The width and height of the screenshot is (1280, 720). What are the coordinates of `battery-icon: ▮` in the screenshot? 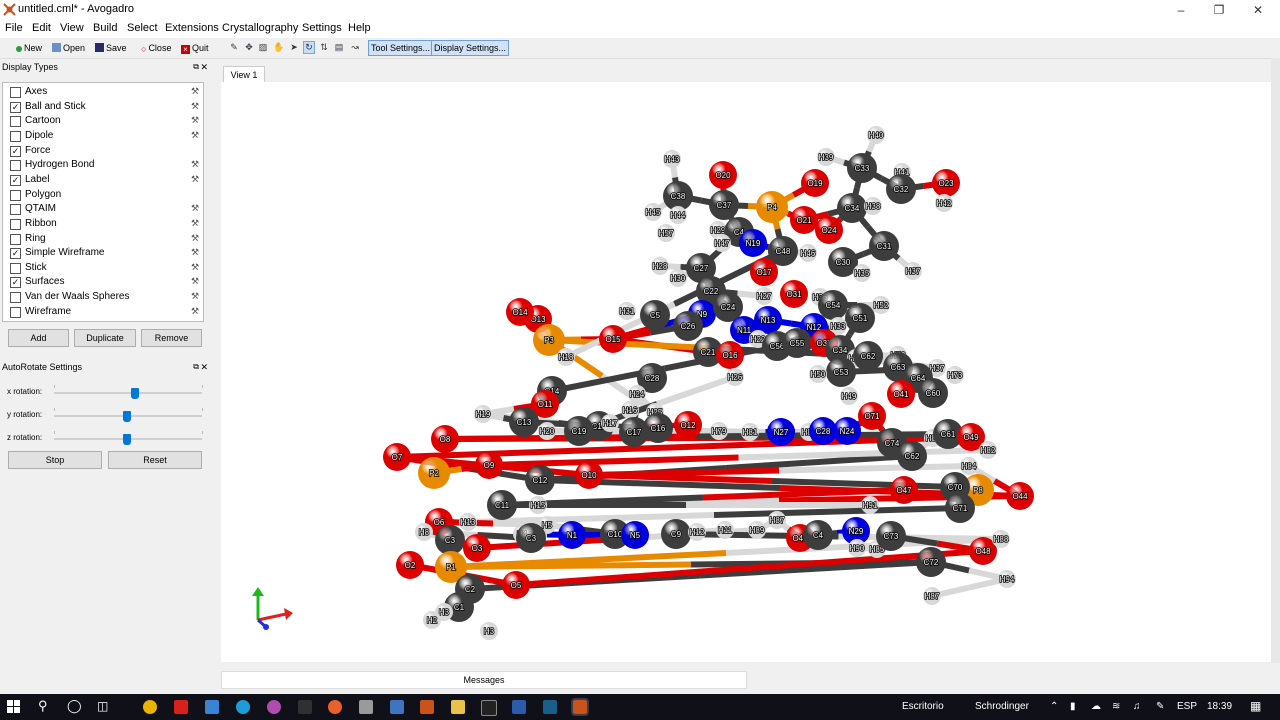 It's located at (1073, 706).